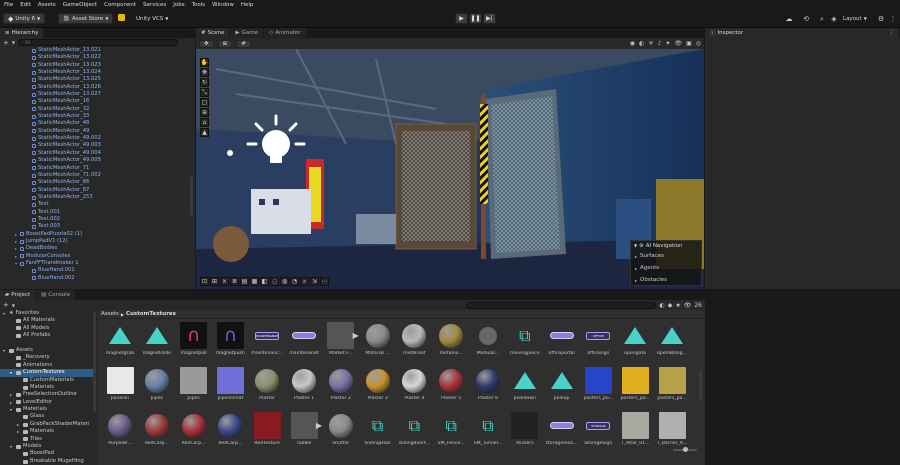  I want to click on hierarchy-item: StaticMeshActor_32, so click(95, 109).